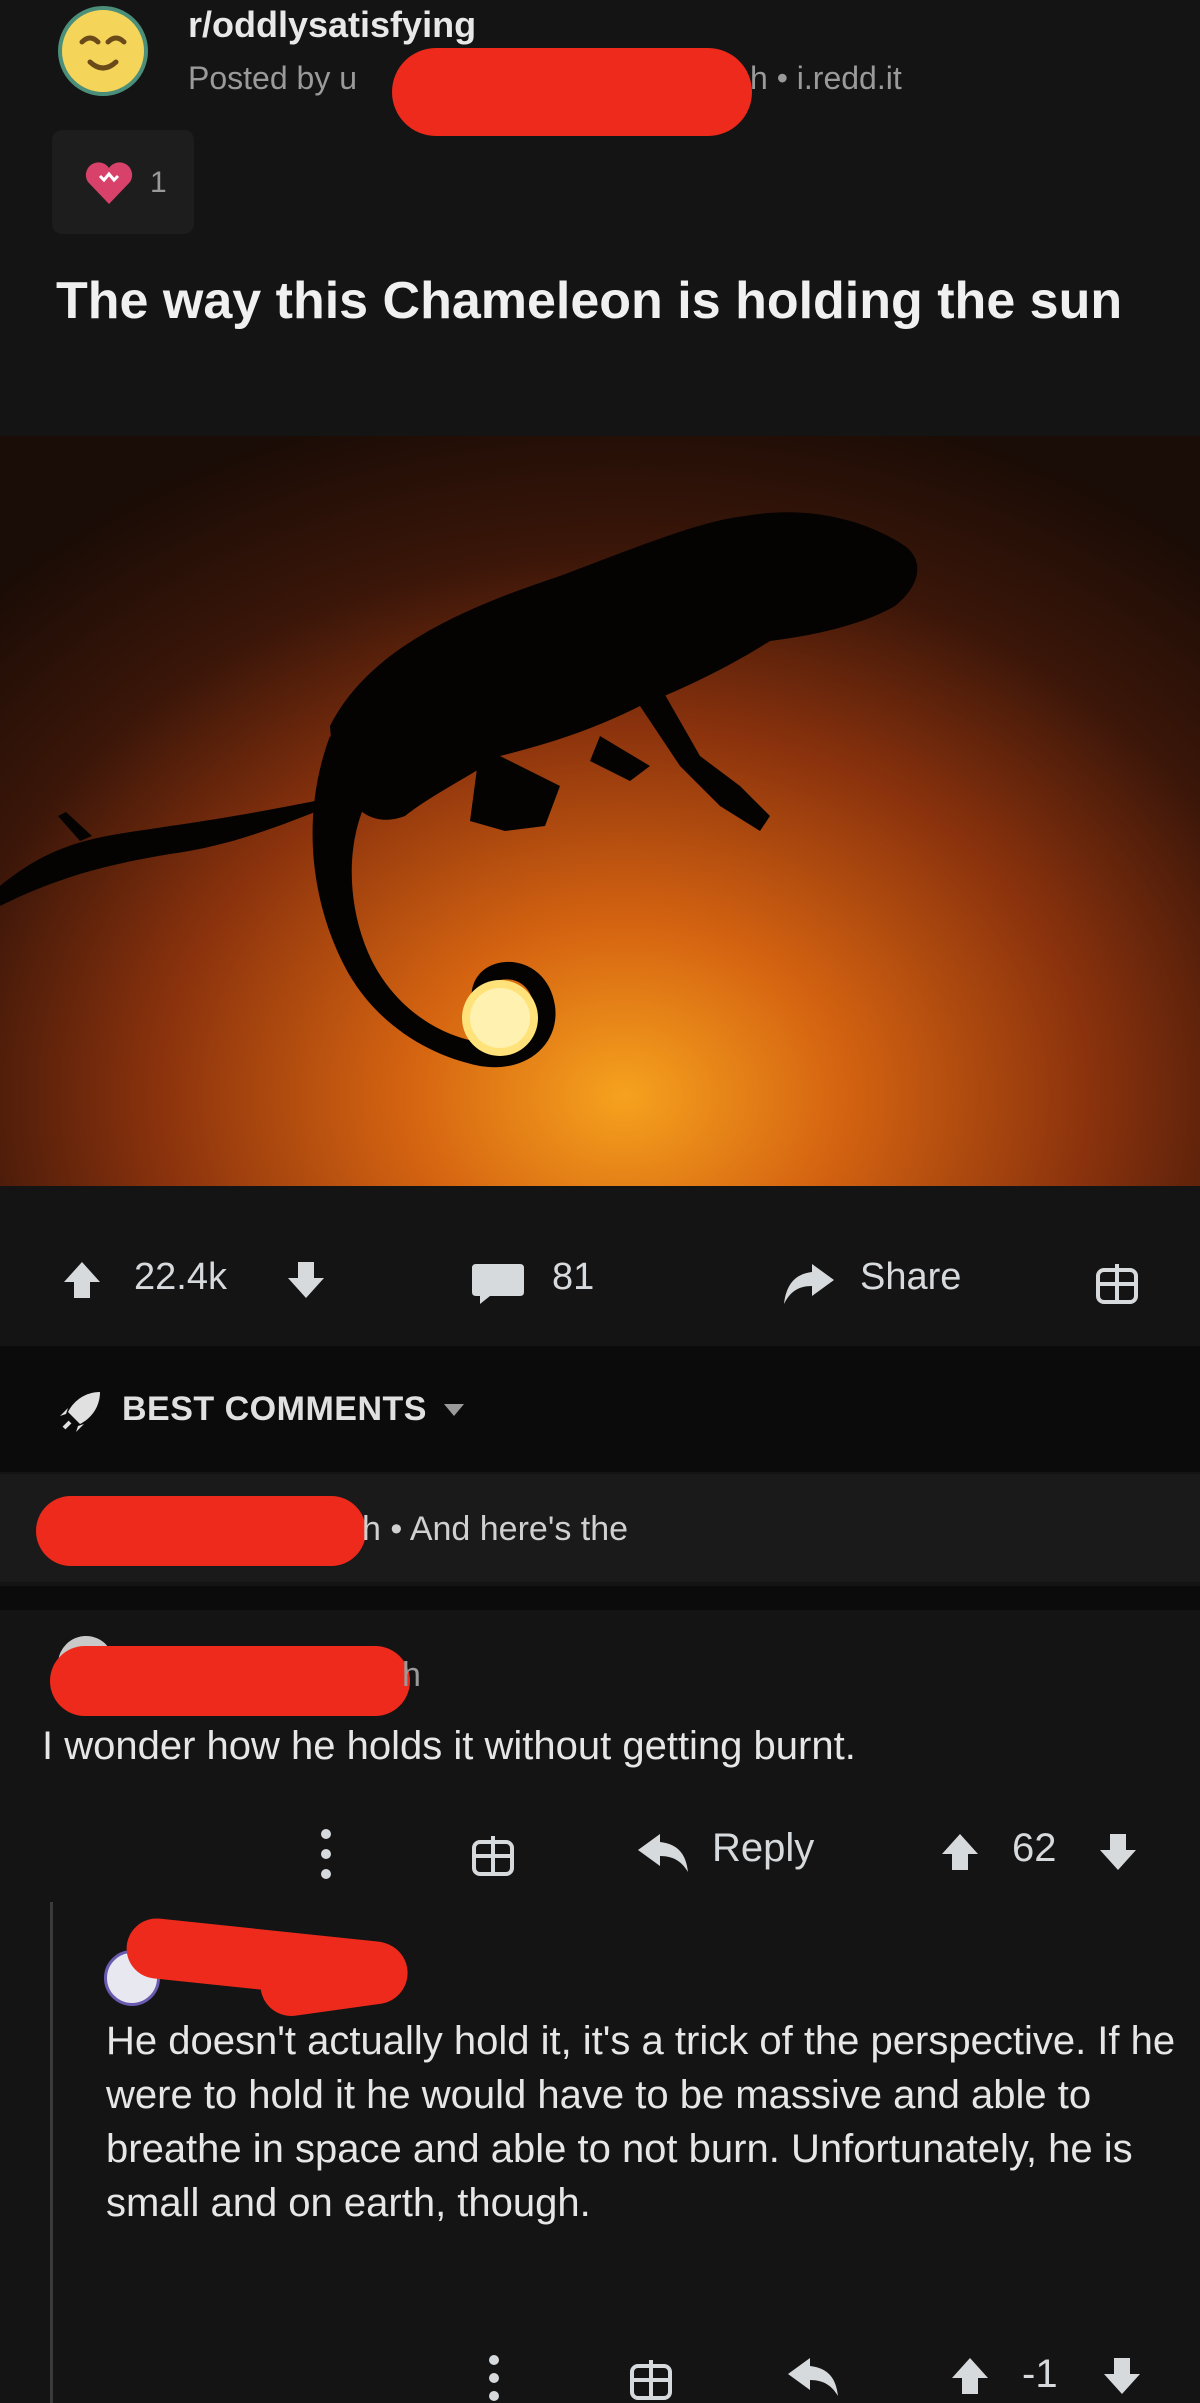 The width and height of the screenshot is (1200, 2403). I want to click on comment-time: h, so click(411, 1675).